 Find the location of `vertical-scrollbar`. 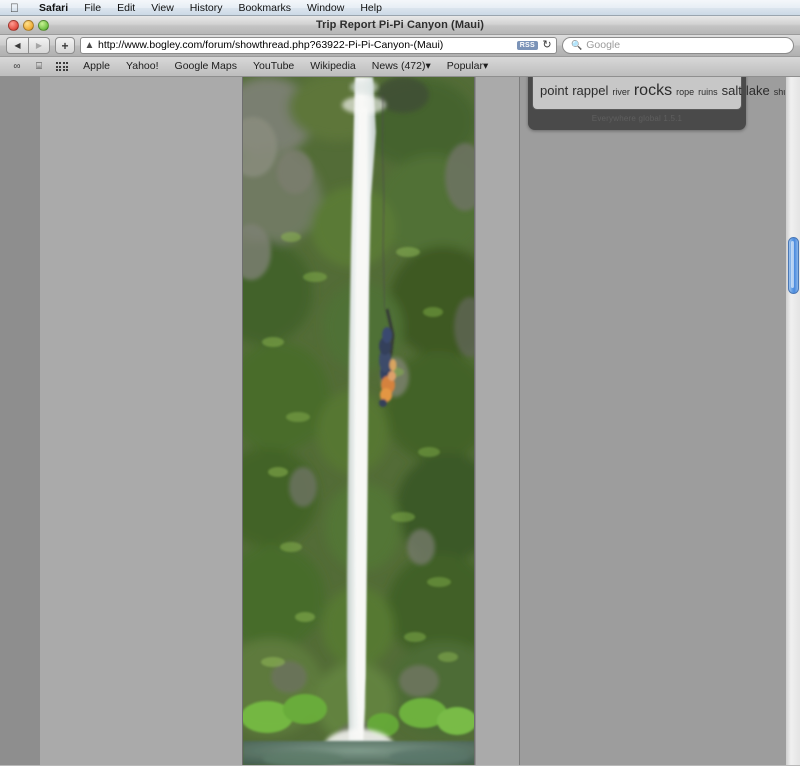

vertical-scrollbar is located at coordinates (792, 421).